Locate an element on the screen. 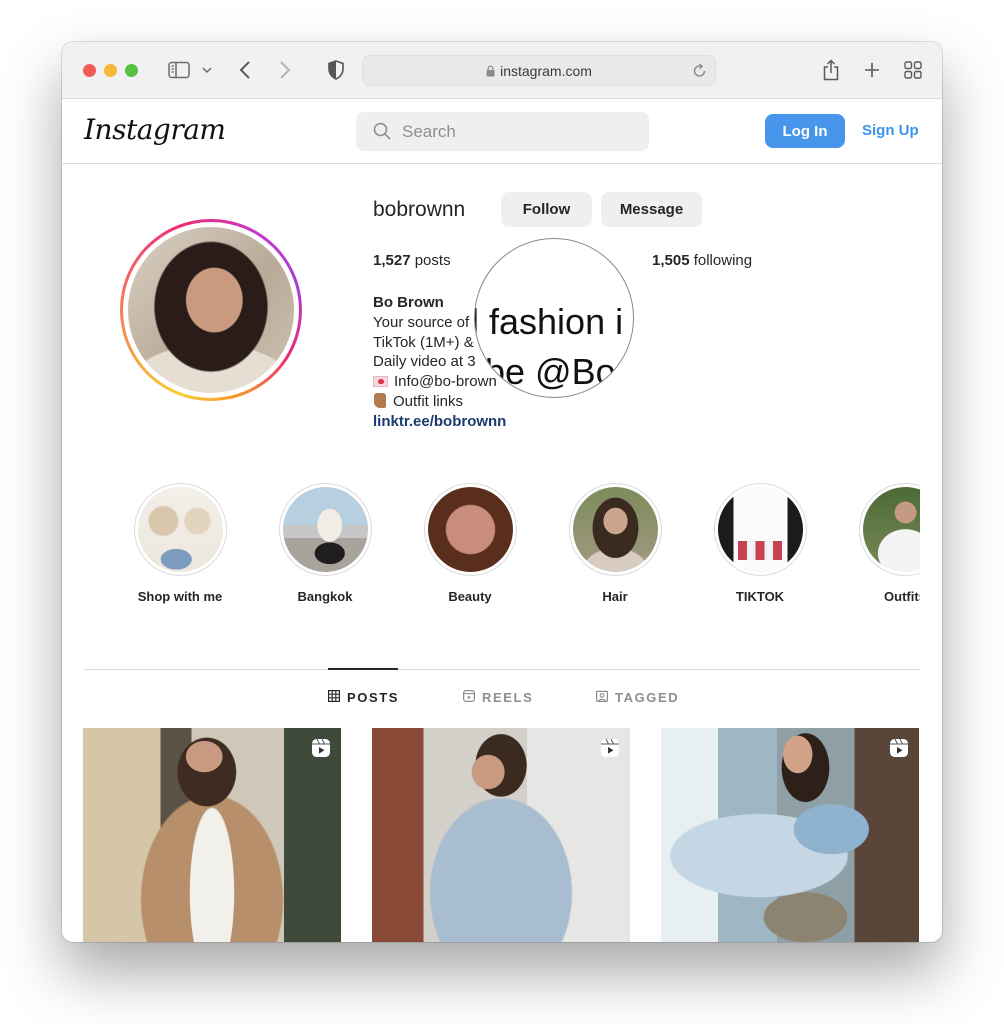 The height and width of the screenshot is (1024, 1004). highlight-label: Shop with me is located at coordinates (180, 596).